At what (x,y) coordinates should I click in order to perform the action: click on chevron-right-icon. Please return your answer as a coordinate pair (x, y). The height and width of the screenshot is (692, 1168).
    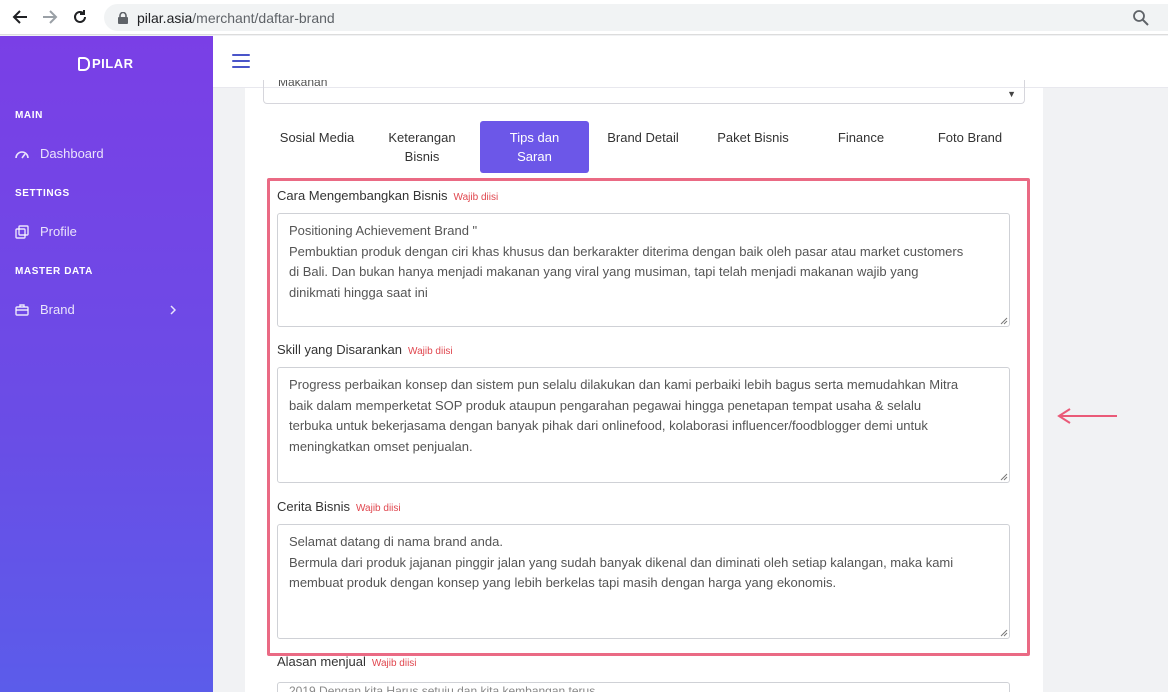
    Looking at the image, I should click on (173, 309).